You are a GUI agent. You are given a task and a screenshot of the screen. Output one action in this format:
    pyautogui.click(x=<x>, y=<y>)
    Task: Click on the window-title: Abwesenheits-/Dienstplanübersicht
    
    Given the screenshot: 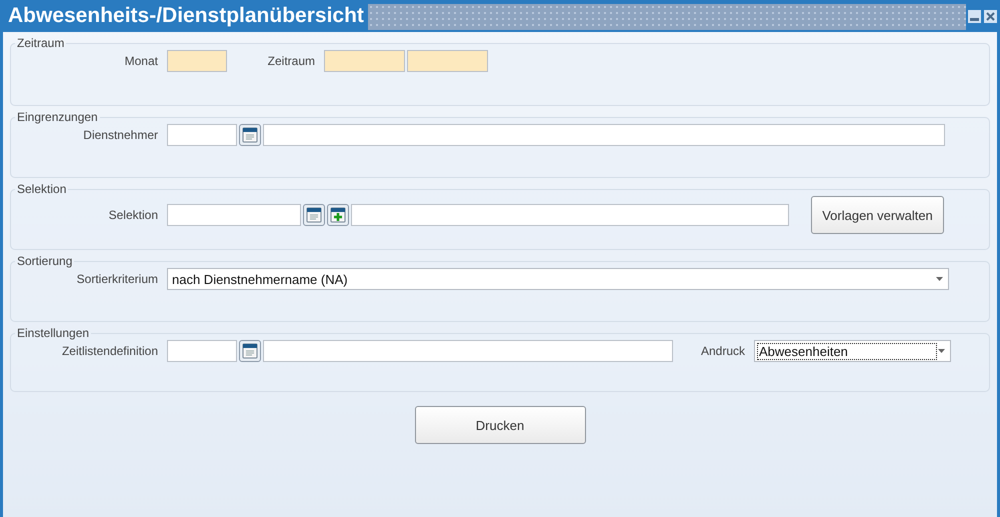 What is the action you would take?
    pyautogui.click(x=186, y=16)
    